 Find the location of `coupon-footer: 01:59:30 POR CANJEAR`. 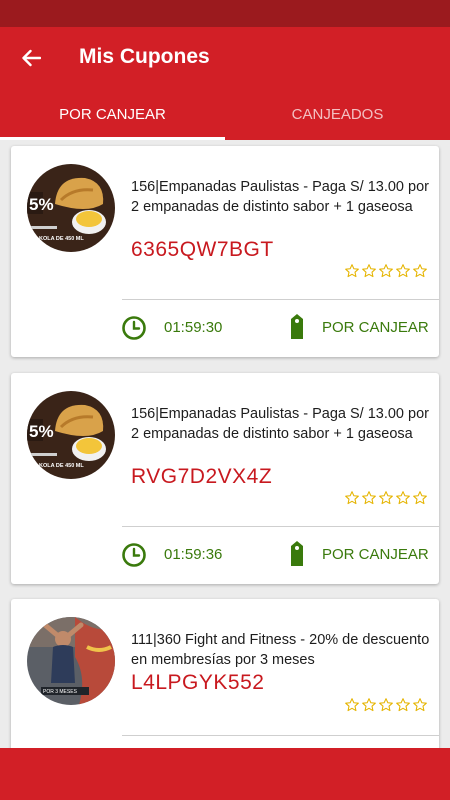

coupon-footer: 01:59:30 POR CANJEAR is located at coordinates (225, 329).